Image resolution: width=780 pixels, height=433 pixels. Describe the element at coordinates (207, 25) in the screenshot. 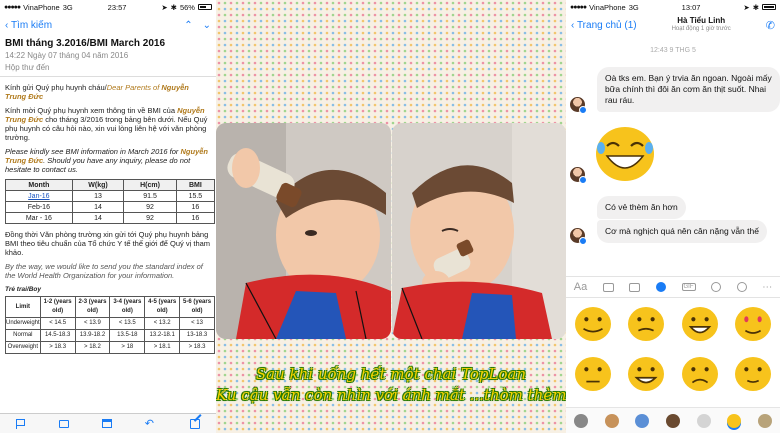

I see `next-message-button: ⌄` at that location.